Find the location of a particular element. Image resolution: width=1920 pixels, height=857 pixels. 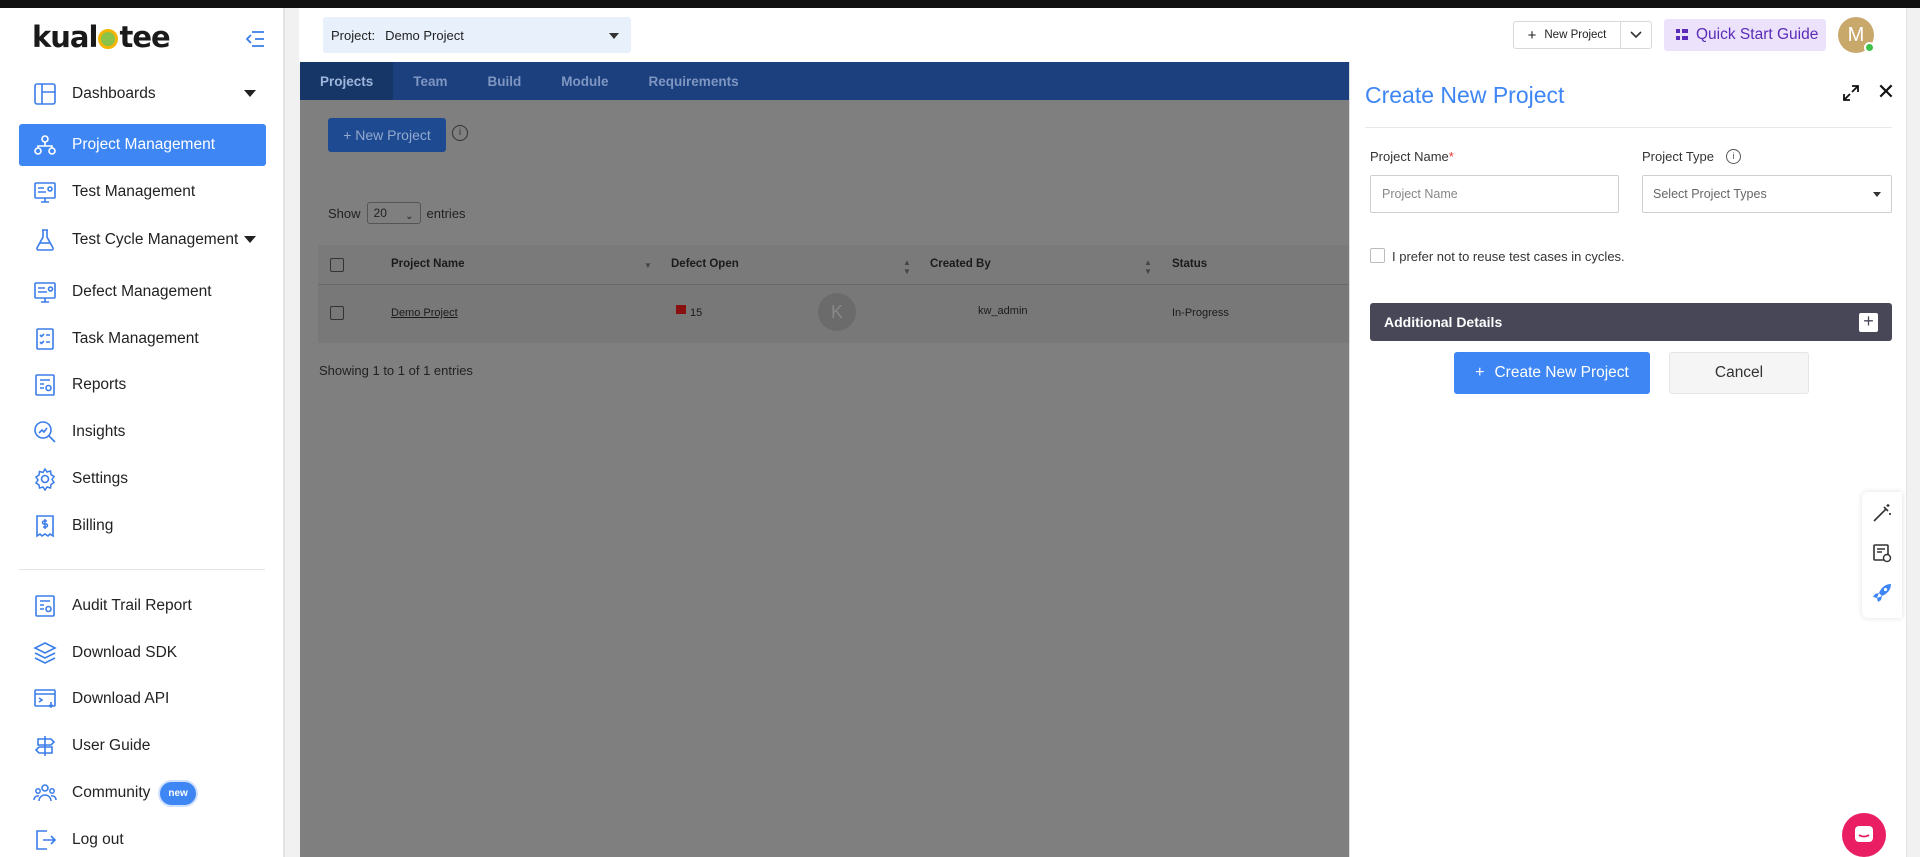

expand-icon is located at coordinates (1852, 94).